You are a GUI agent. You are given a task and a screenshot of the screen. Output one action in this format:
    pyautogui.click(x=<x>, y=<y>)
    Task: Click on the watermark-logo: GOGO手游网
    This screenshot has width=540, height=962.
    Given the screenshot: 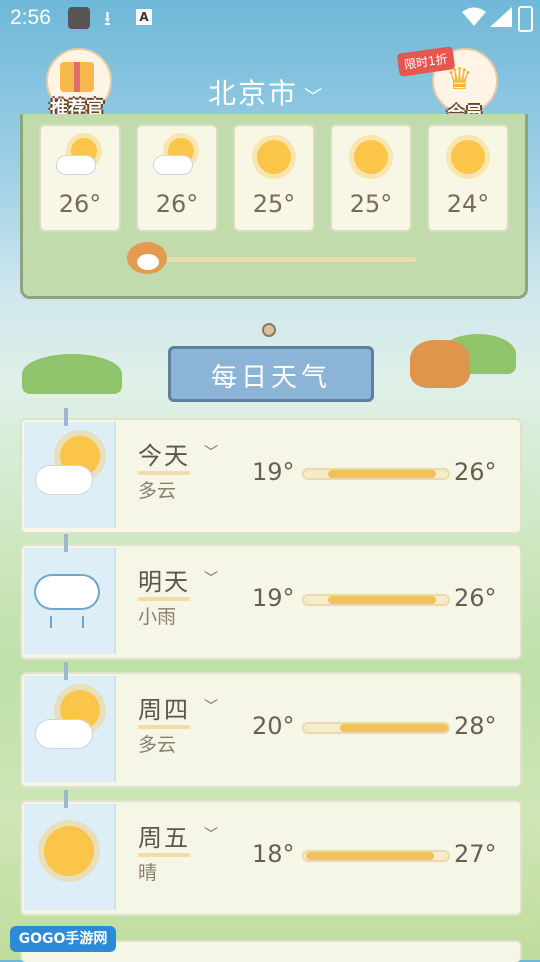 What is the action you would take?
    pyautogui.click(x=63, y=939)
    